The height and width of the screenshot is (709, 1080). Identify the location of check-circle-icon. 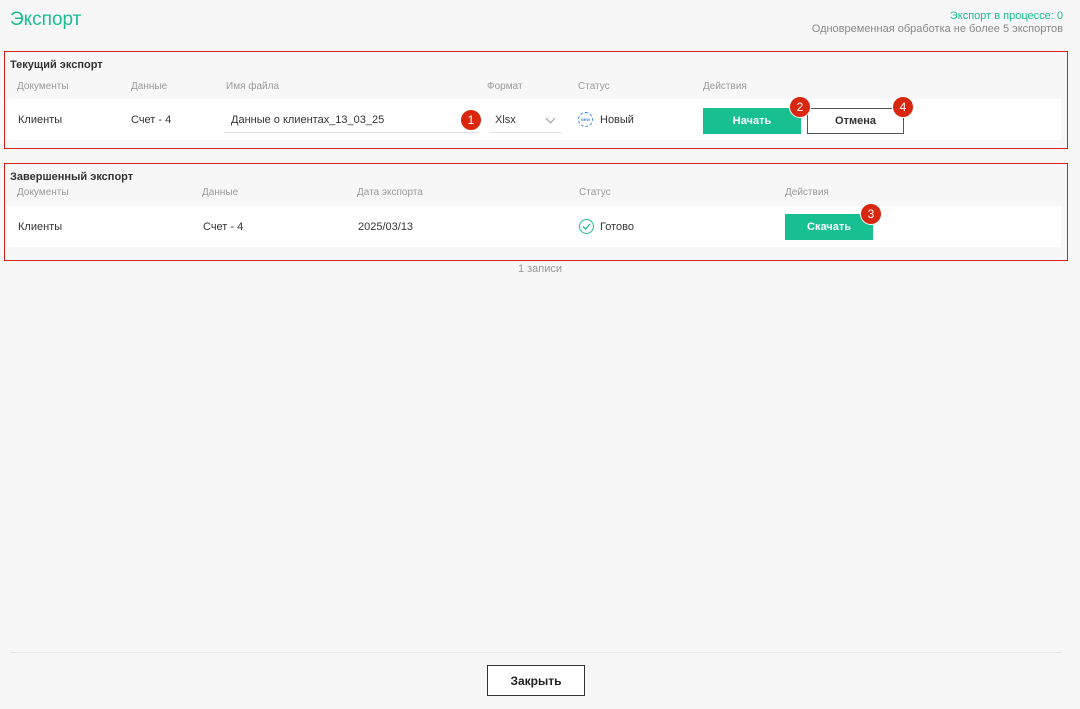
(586, 226).